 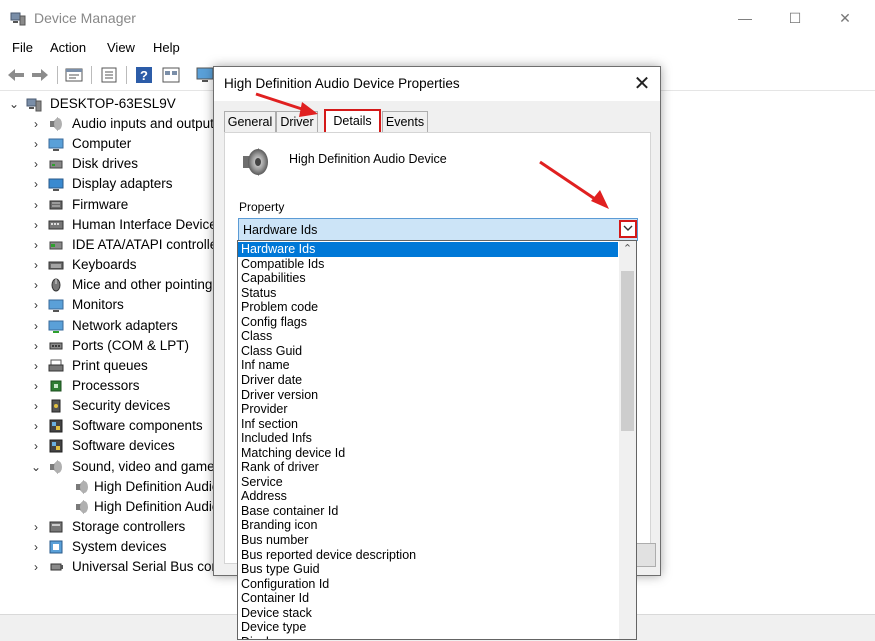 I want to click on property-option: Branding icon, so click(x=428, y=525).